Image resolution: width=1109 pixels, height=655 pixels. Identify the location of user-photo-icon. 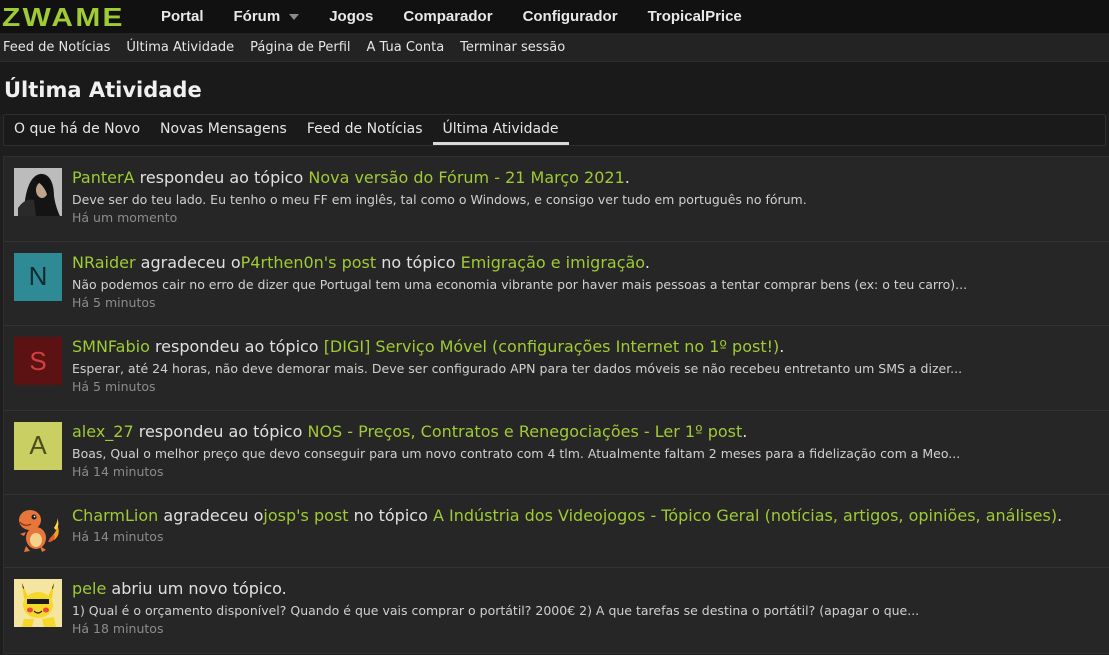
(38, 192).